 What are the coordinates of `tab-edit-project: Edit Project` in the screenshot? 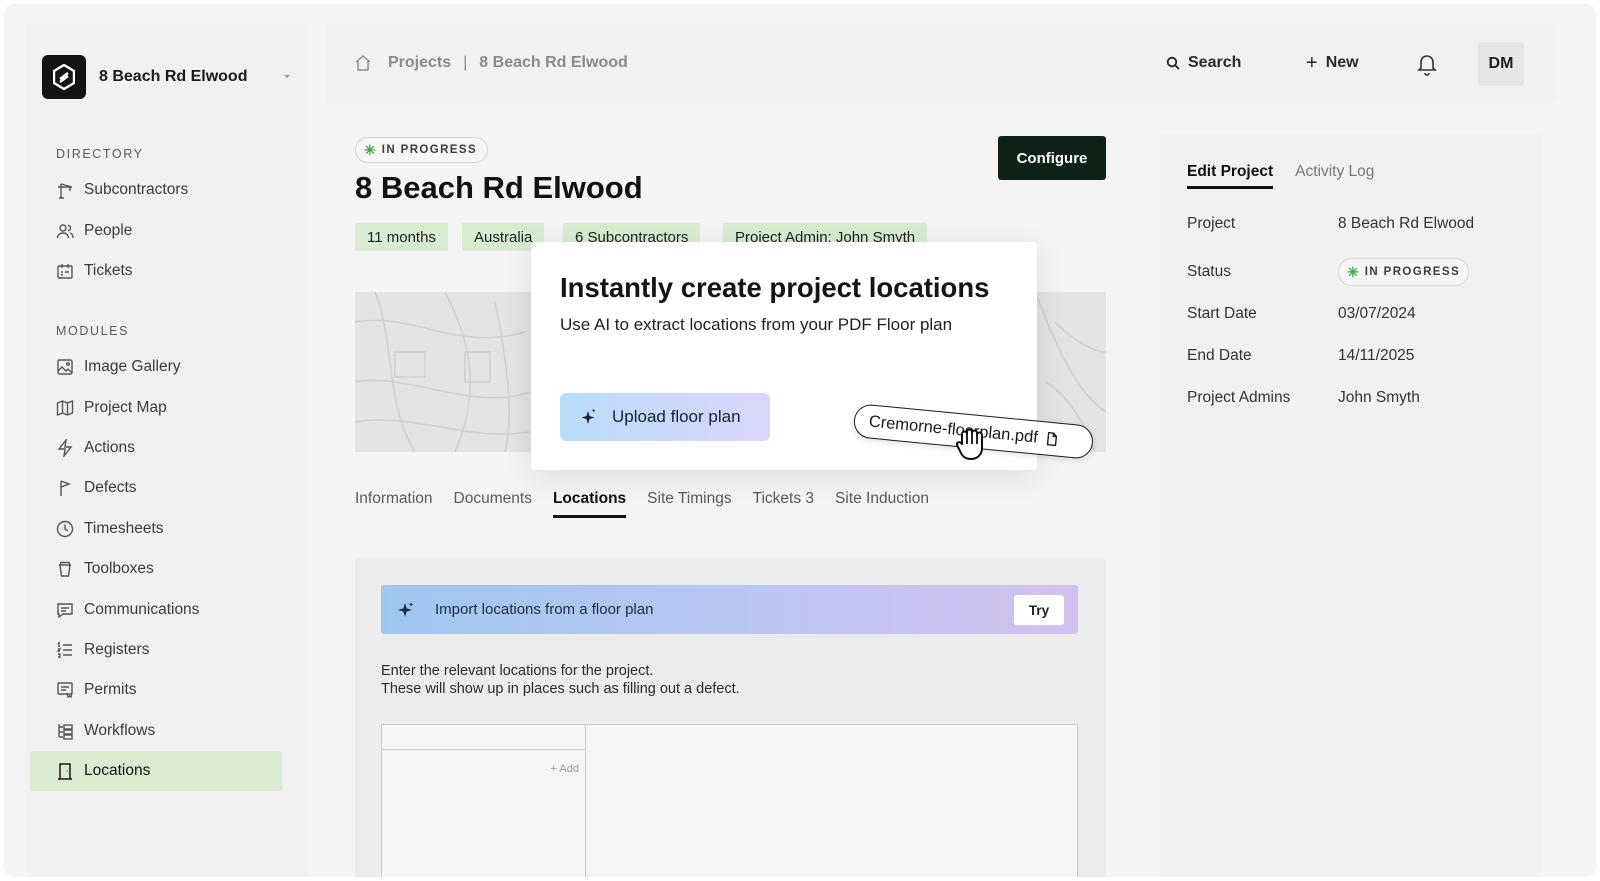 It's located at (1230, 176).